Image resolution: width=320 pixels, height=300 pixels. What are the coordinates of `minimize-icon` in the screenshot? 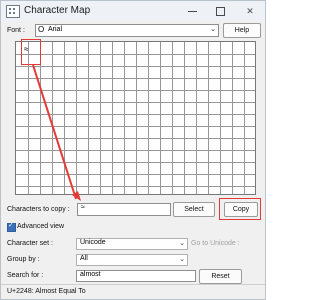 It's located at (192, 11).